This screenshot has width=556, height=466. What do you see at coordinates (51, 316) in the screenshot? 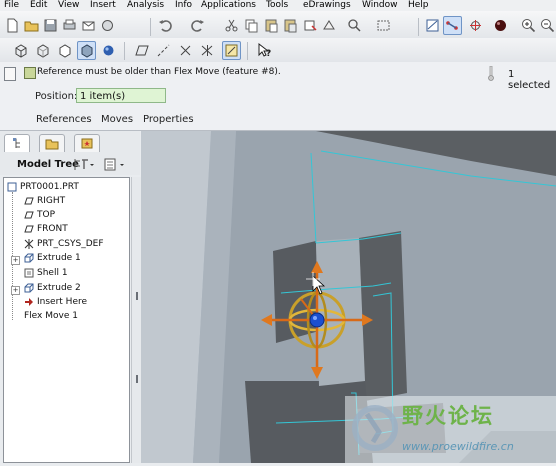
I see `tree-node-label: Flex Move 1` at bounding box center [51, 316].